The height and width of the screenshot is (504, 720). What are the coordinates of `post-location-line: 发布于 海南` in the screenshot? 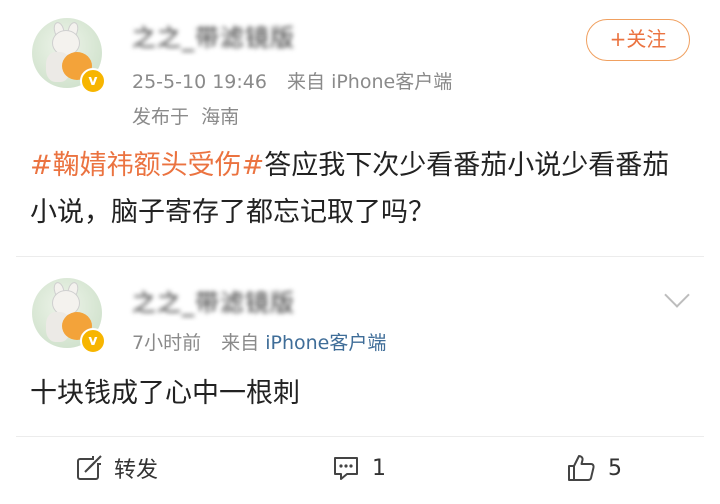 It's located at (185, 115).